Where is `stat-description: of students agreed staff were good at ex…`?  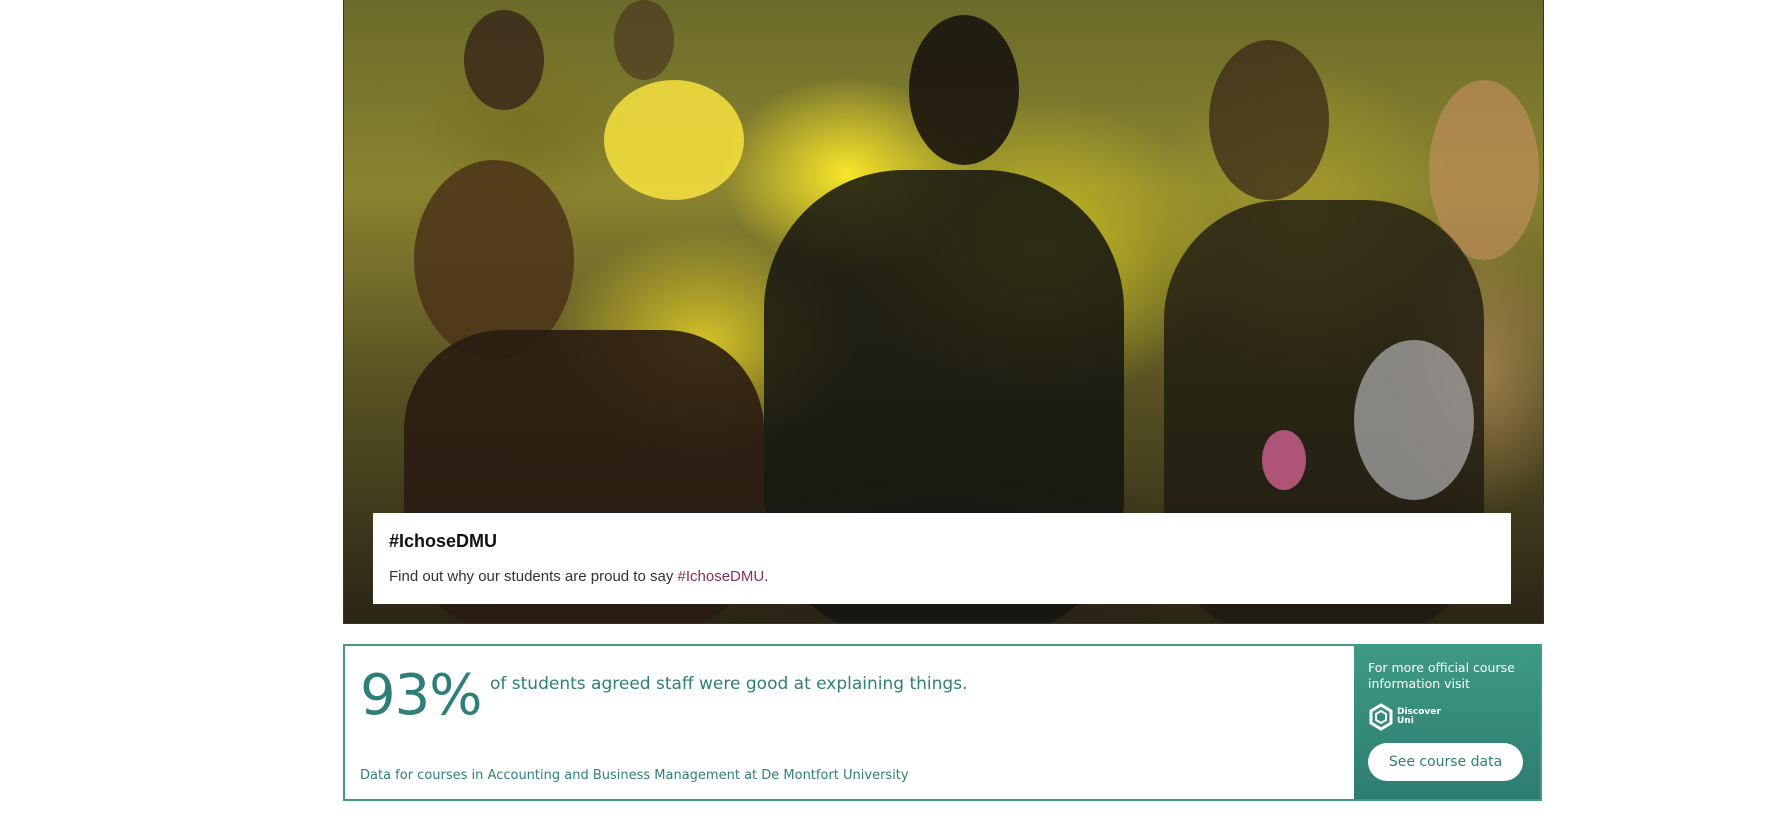 stat-description: of students agreed staff were good at ex… is located at coordinates (729, 684).